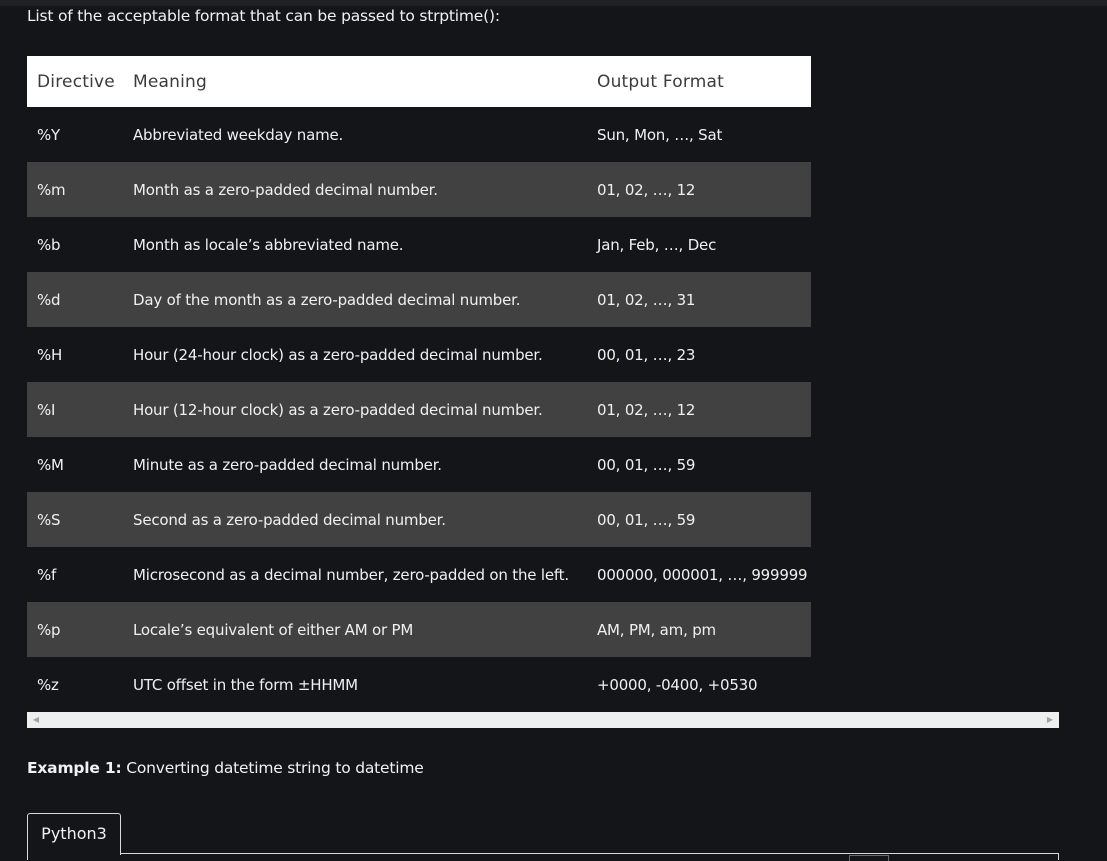 This screenshot has width=1107, height=861. I want to click on horizontal-scrollbar: ◀ ▶, so click(543, 720).